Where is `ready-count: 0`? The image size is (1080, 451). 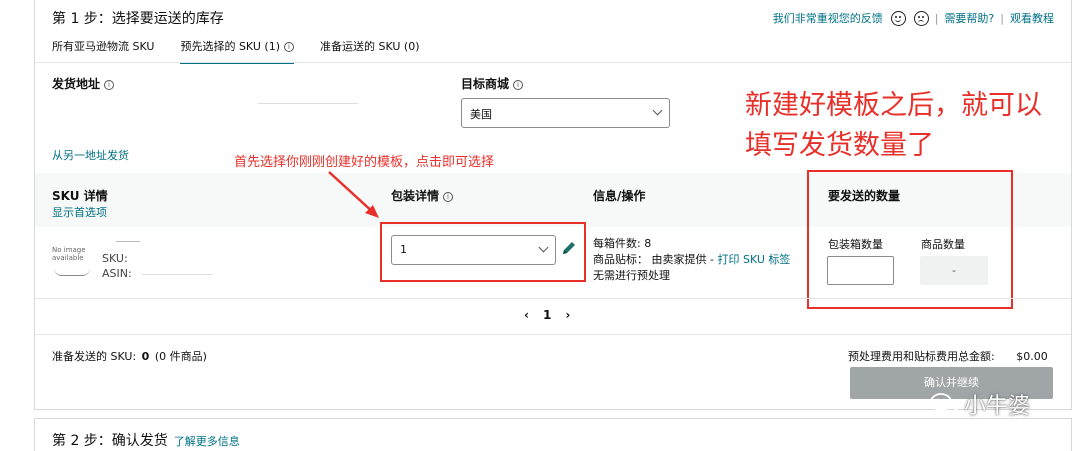
ready-count: 0 is located at coordinates (145, 356).